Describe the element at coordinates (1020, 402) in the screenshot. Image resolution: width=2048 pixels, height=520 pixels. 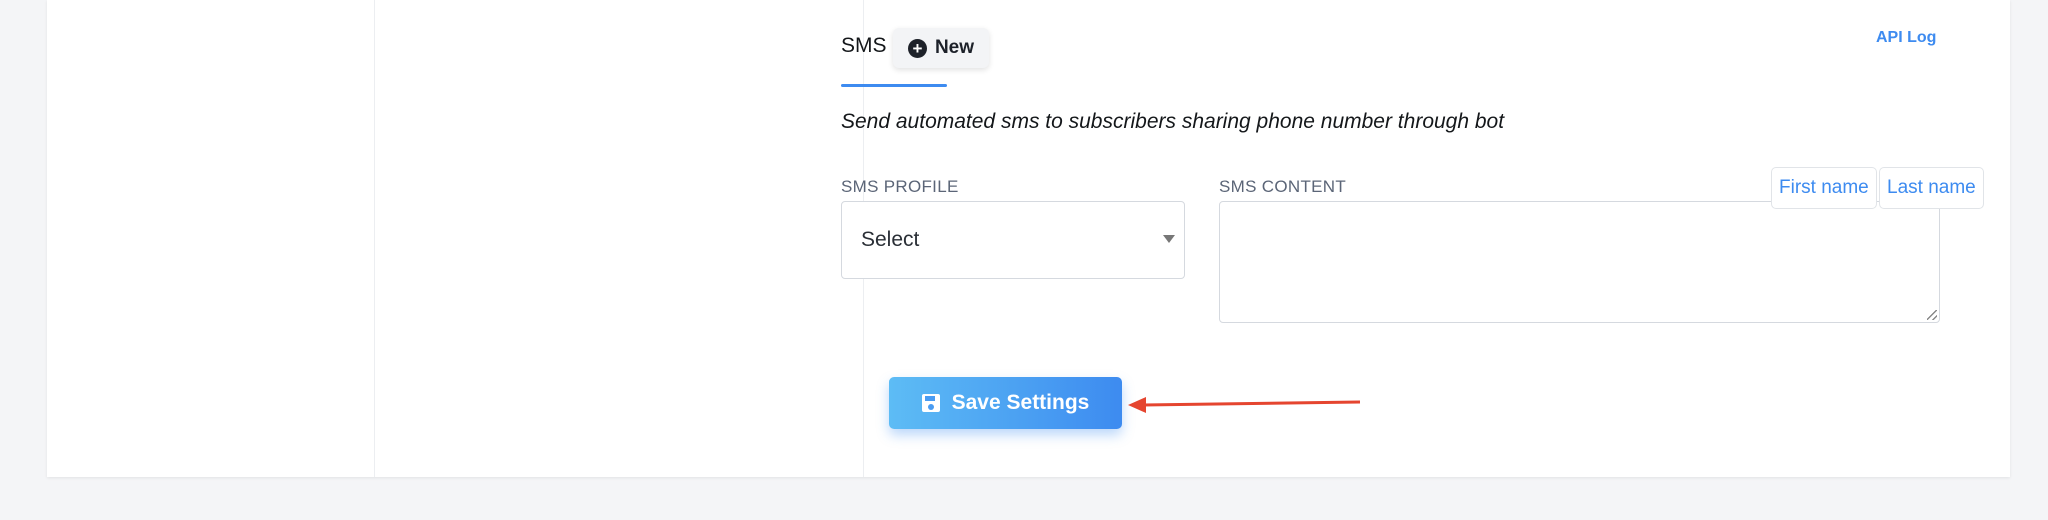
I see `save-settings-label: Save Settings` at that location.